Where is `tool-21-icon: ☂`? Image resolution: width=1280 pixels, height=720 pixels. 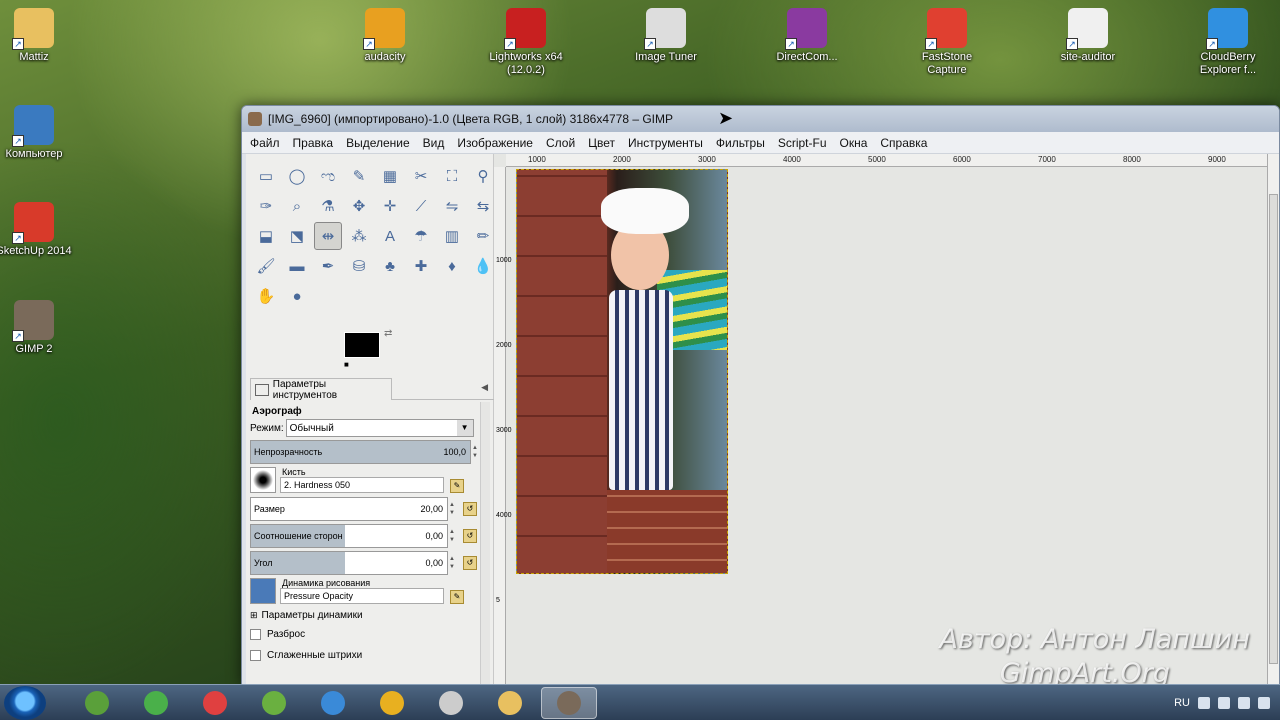 tool-21-icon: ☂ is located at coordinates (421, 236).